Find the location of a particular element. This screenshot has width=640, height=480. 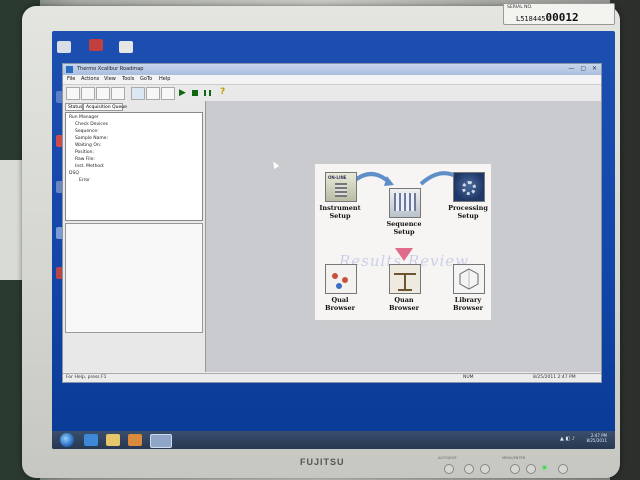

status-num: NUM is located at coordinates (468, 377).